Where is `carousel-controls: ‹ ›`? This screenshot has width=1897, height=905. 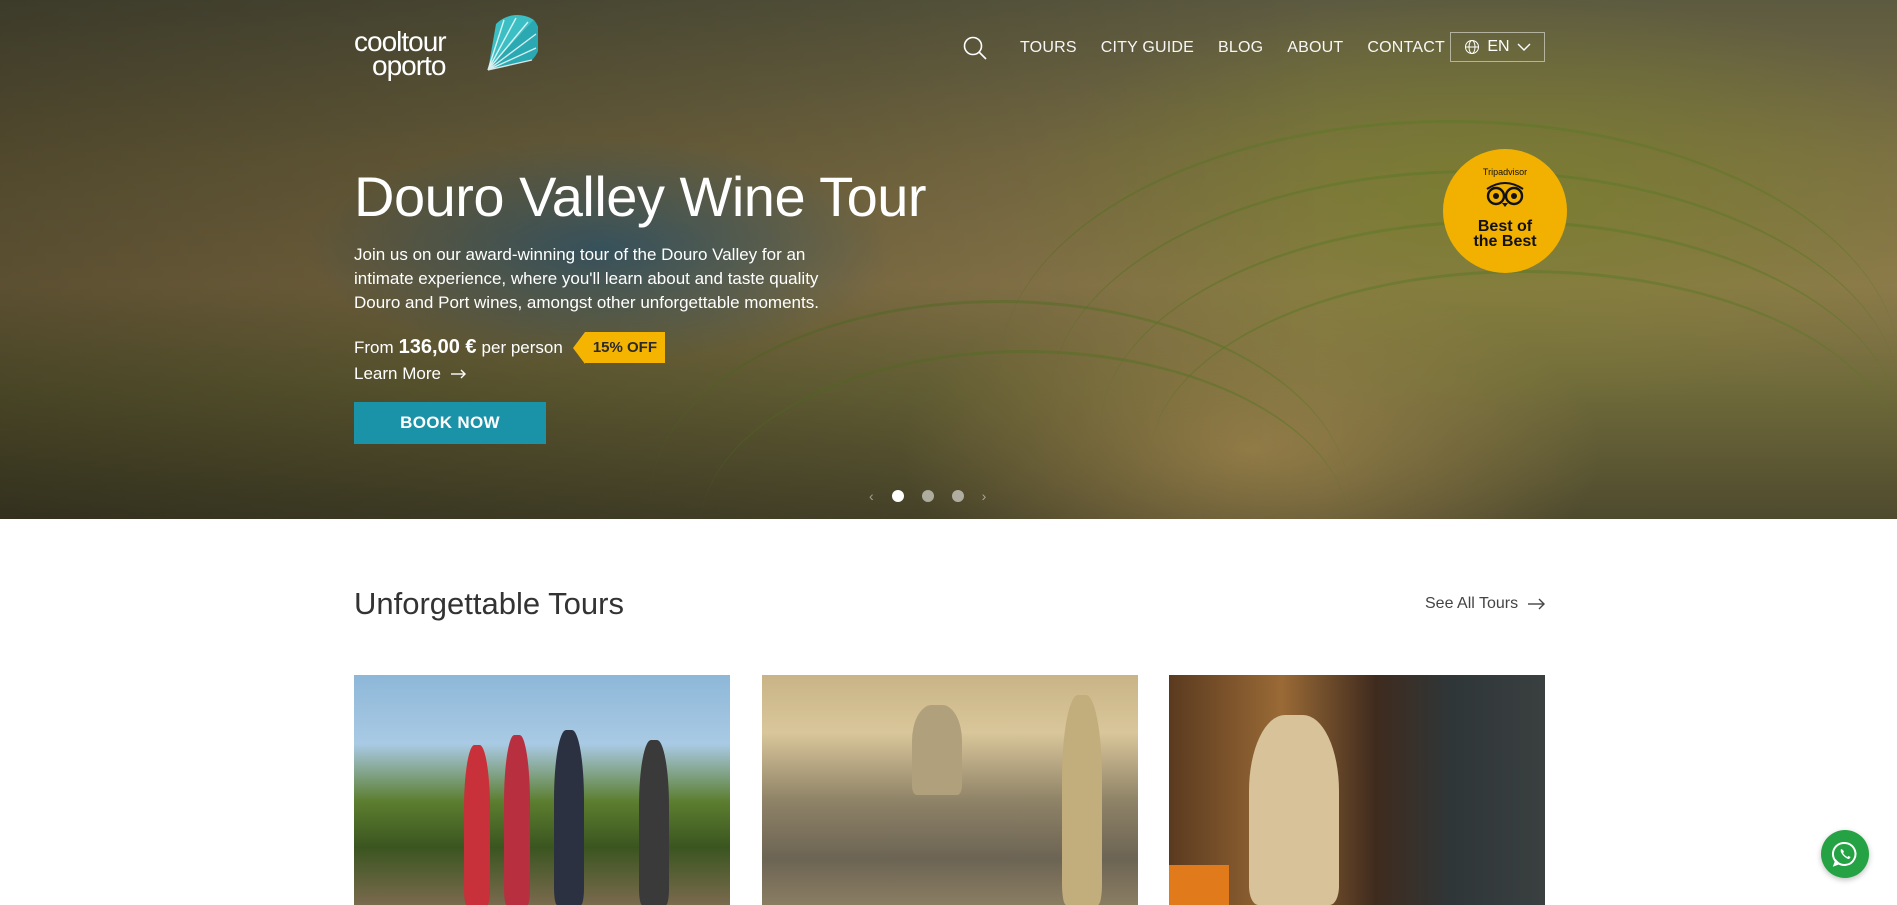 carousel-controls: ‹ › is located at coordinates (927, 496).